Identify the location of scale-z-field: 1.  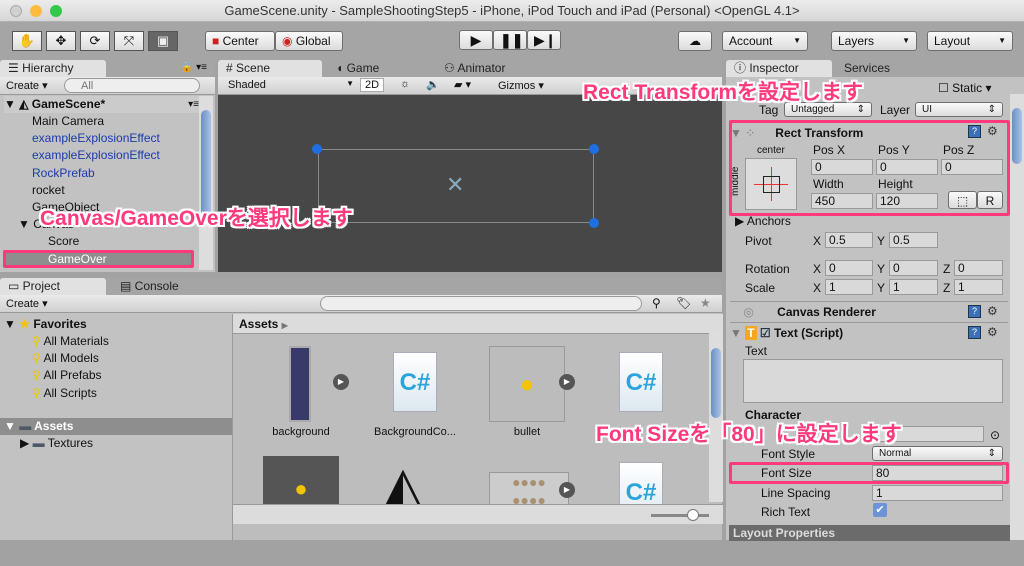
(978, 287).